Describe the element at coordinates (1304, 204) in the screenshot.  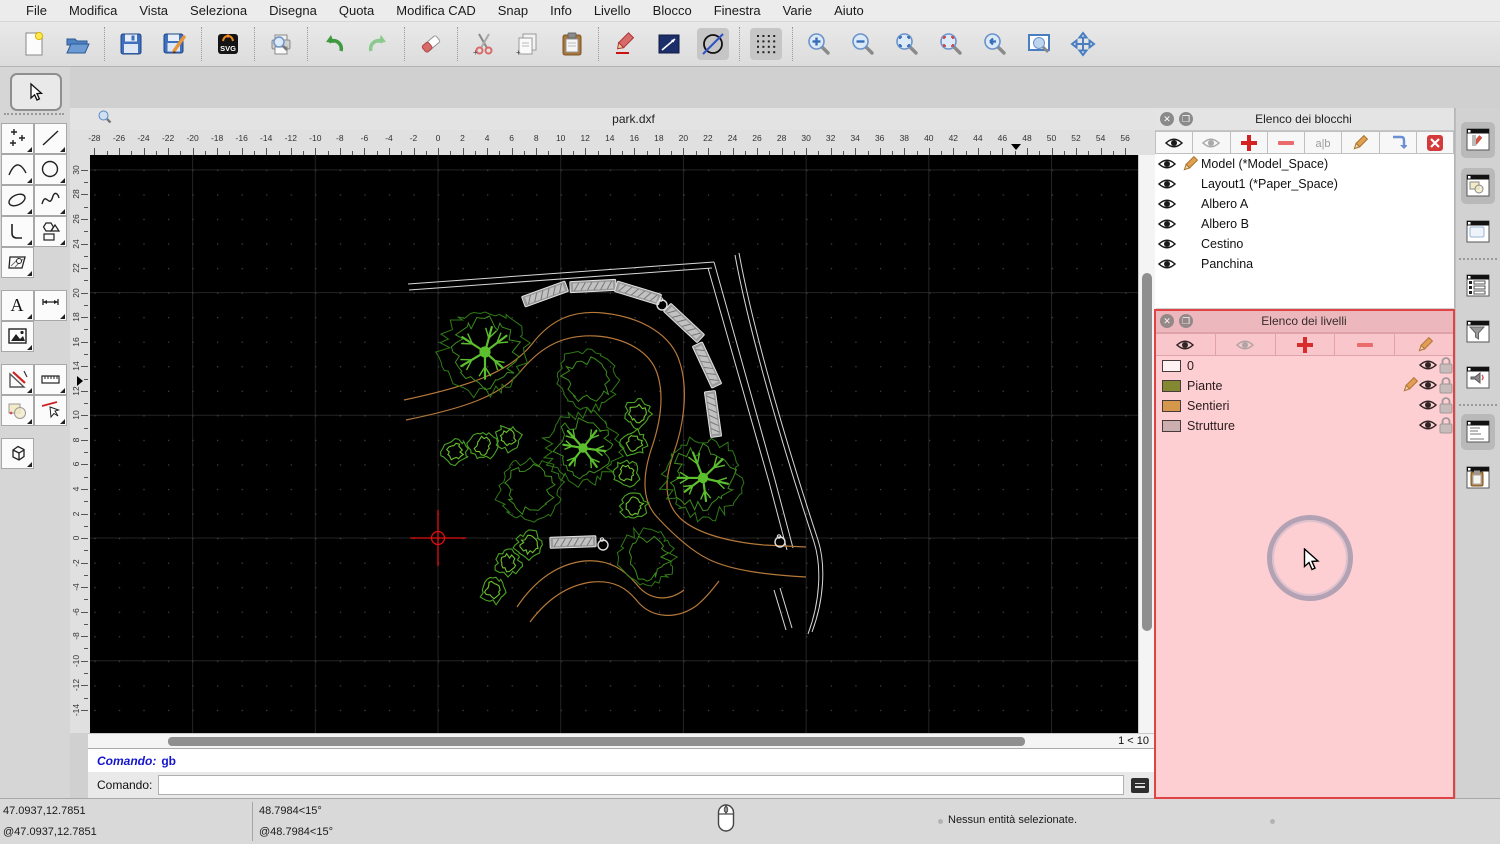
I see `block-row: Albero A` at that location.